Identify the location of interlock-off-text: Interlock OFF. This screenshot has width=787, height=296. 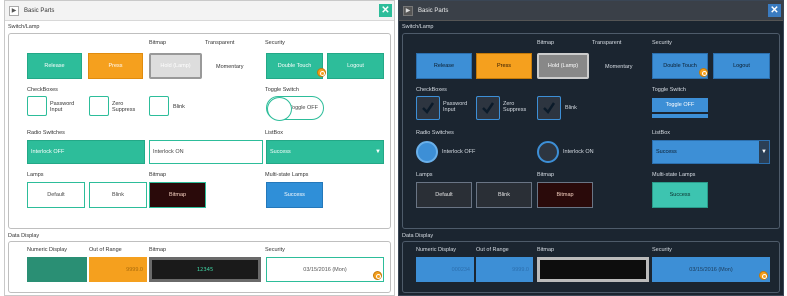
(459, 152).